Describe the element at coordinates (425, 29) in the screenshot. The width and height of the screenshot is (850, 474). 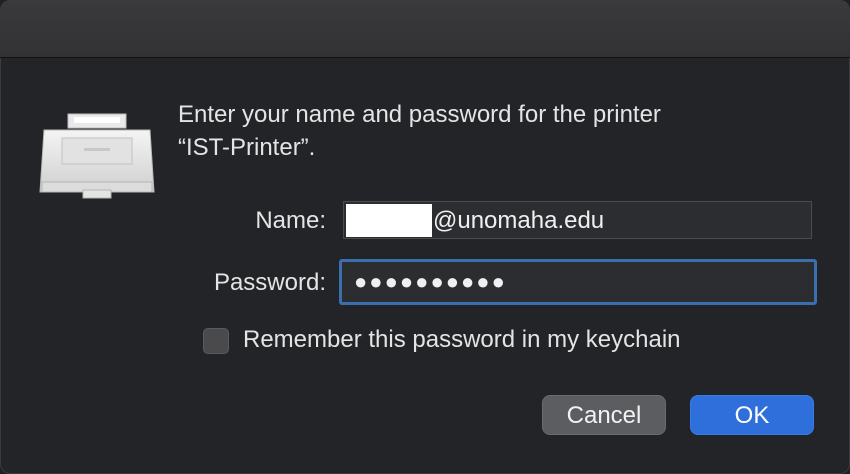
I see `dialog-titlebar` at that location.